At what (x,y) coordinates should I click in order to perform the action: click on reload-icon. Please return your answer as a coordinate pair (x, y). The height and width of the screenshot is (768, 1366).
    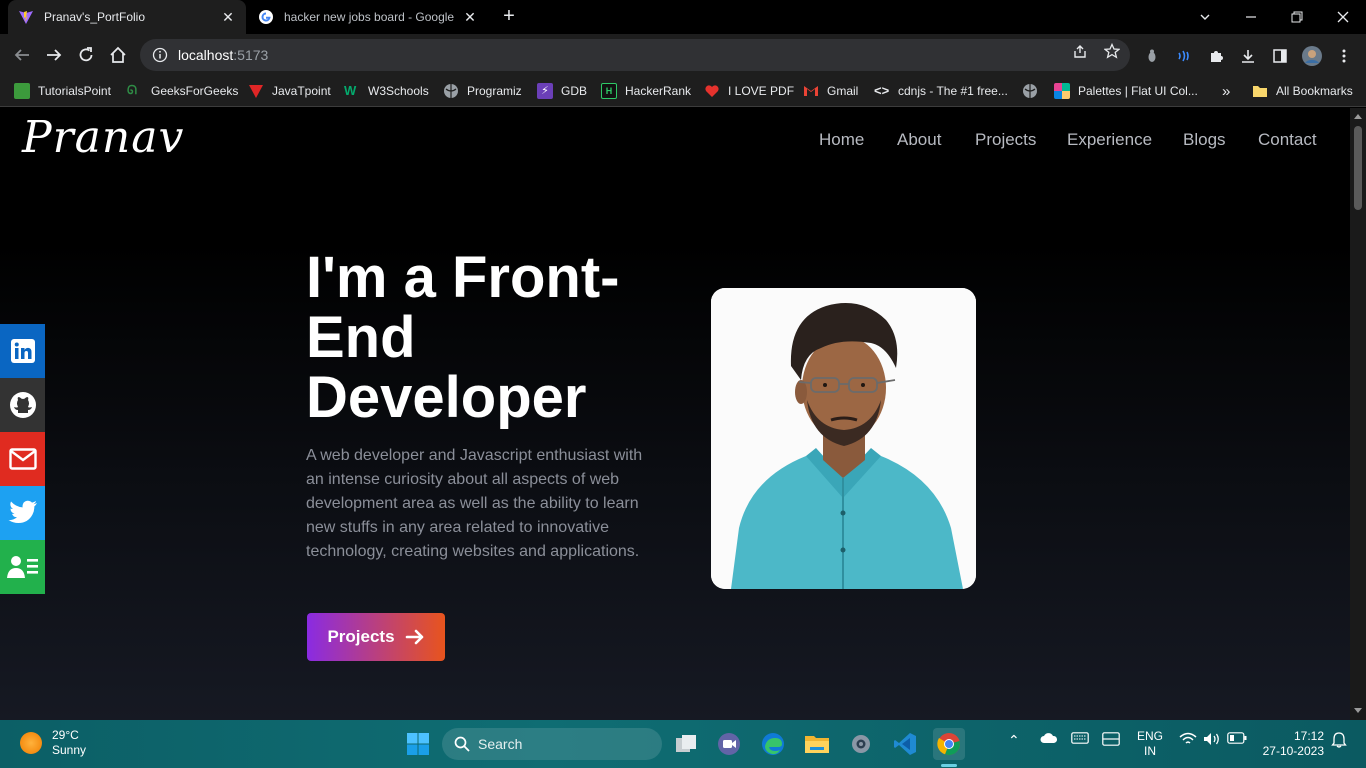
    Looking at the image, I should click on (86, 55).